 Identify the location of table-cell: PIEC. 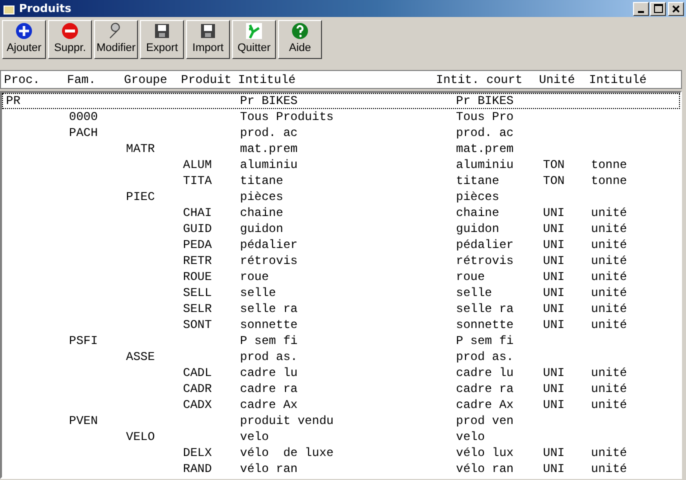
(140, 197).